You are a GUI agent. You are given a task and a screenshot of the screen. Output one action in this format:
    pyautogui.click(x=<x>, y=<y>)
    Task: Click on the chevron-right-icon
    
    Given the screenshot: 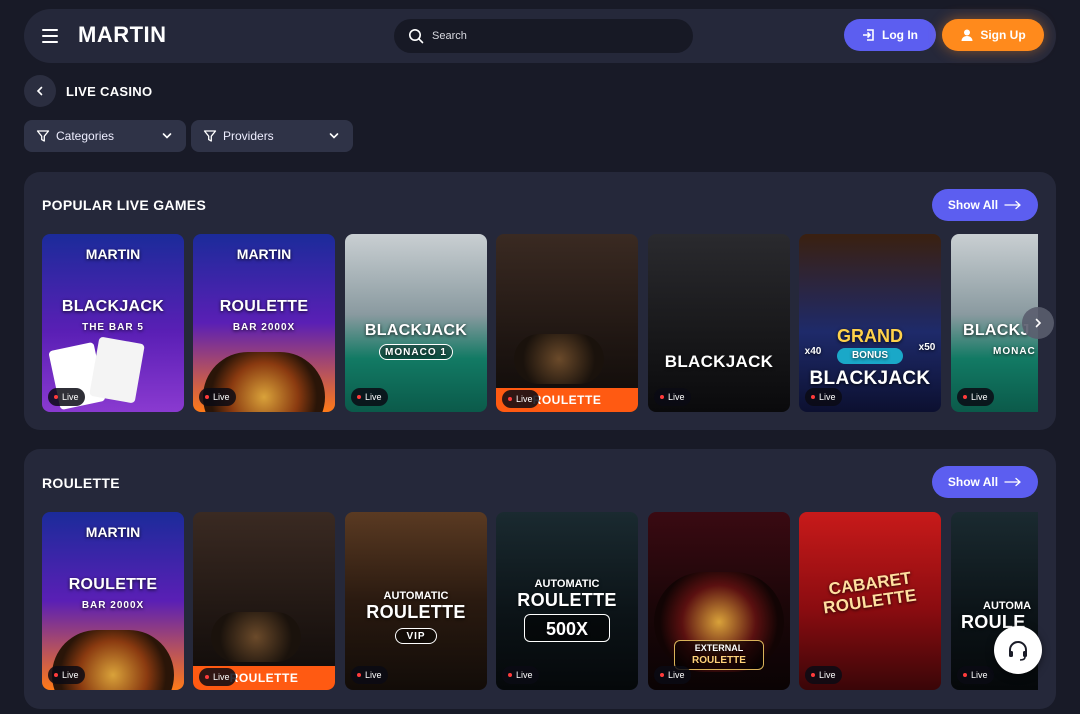 What is the action you would take?
    pyautogui.click(x=1038, y=323)
    